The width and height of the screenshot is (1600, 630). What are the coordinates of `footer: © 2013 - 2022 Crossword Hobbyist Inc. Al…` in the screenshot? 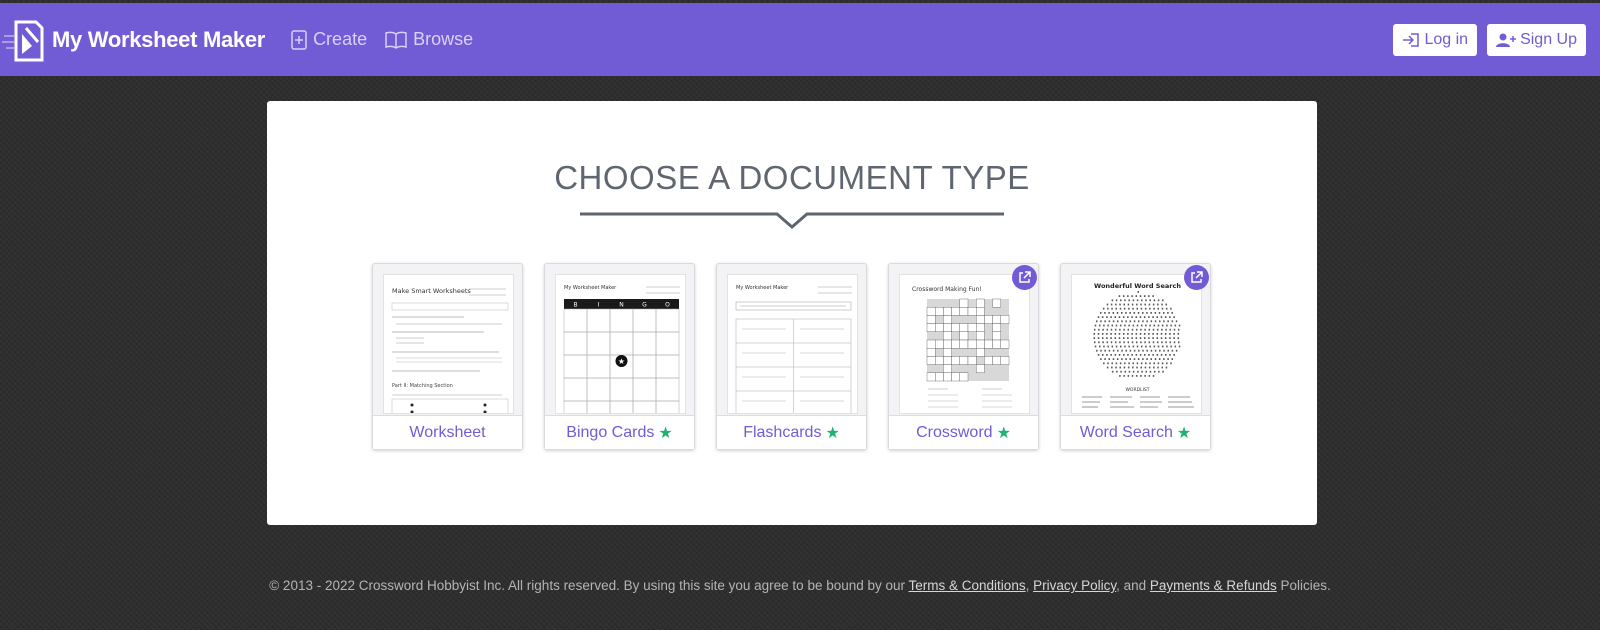 It's located at (800, 585).